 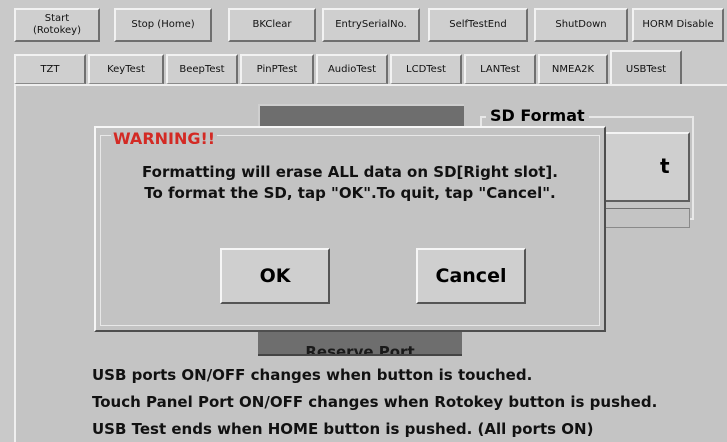 What do you see at coordinates (163, 25) in the screenshot?
I see `stop-home-button: Stop (Home)` at bounding box center [163, 25].